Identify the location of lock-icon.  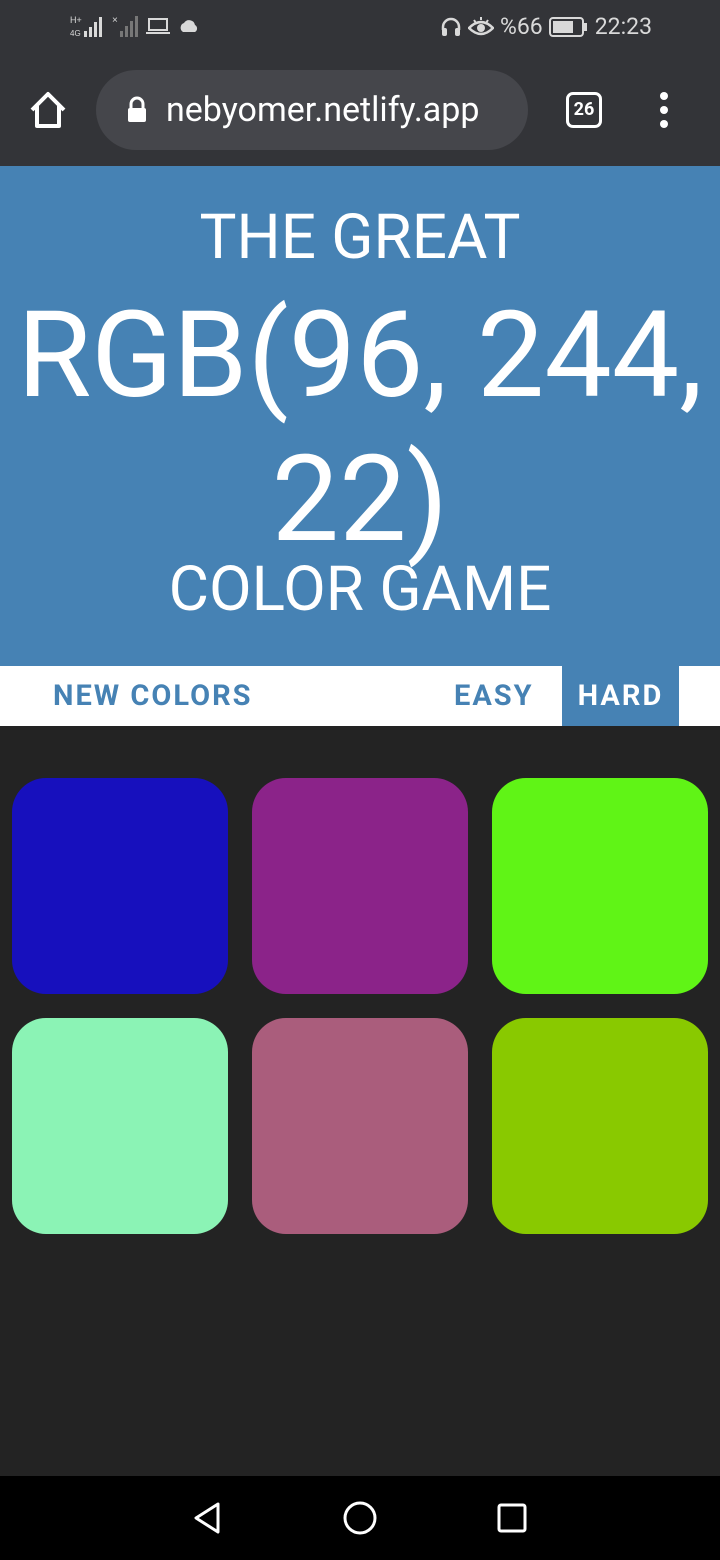
(137, 109).